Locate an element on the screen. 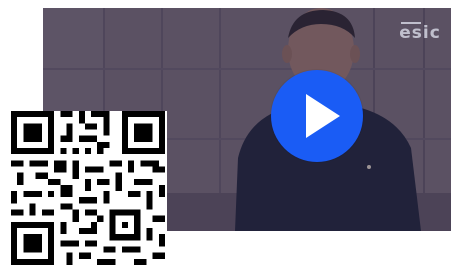 The image size is (454, 270). play-button is located at coordinates (317, 116).